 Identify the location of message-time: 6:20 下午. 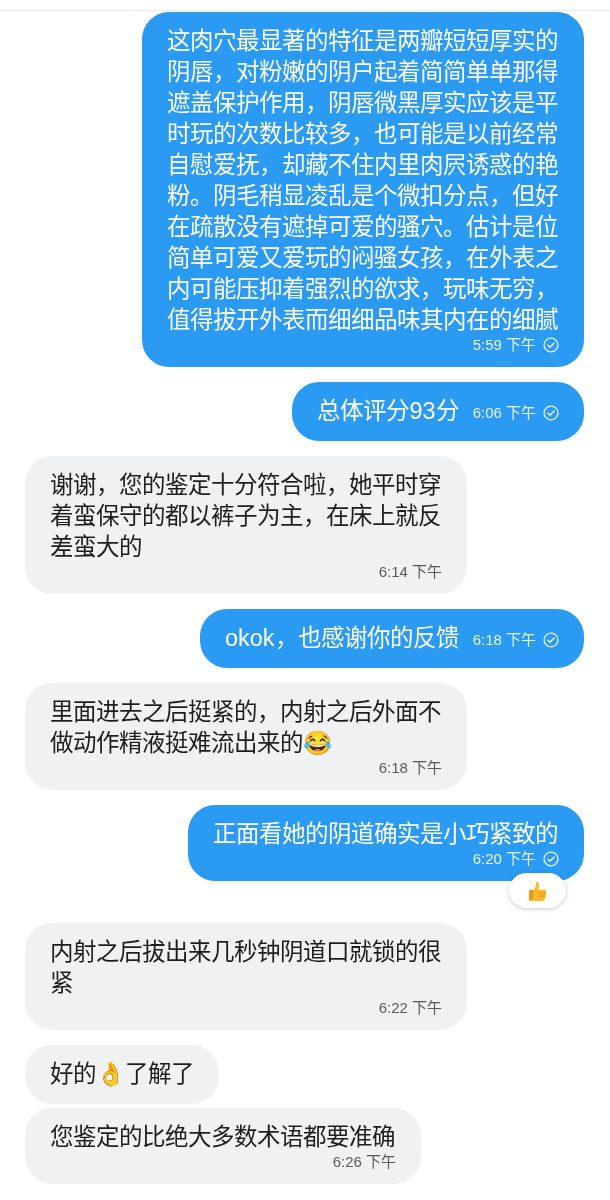
(504, 859).